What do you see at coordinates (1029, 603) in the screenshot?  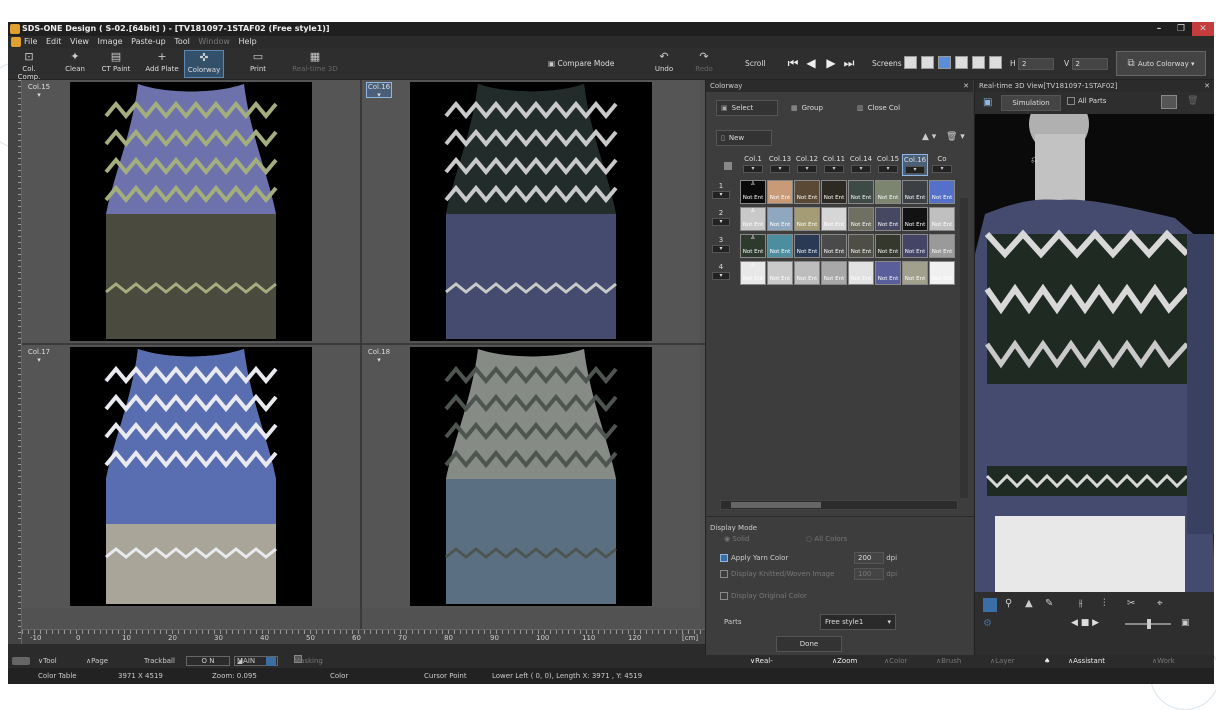 I see `cone-icon: ▲` at bounding box center [1029, 603].